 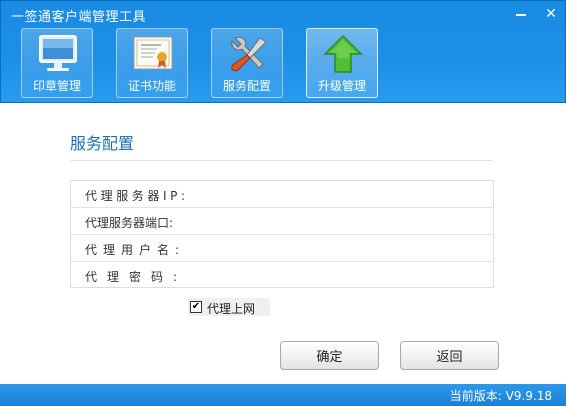 I want to click on toolbar-upgrade: 升级管理, so click(x=342, y=63).